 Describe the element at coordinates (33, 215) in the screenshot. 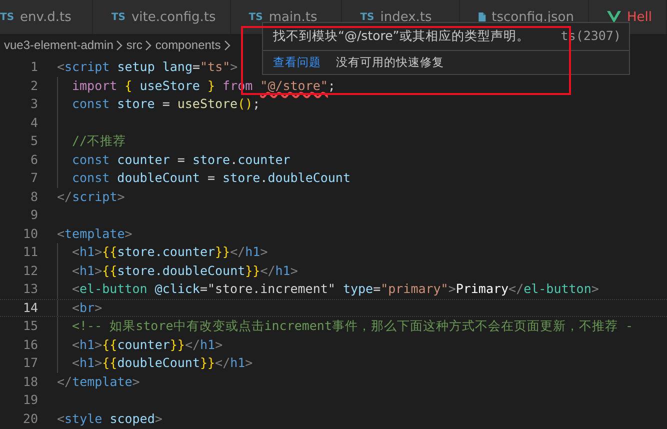

I see `line-number: 9` at that location.